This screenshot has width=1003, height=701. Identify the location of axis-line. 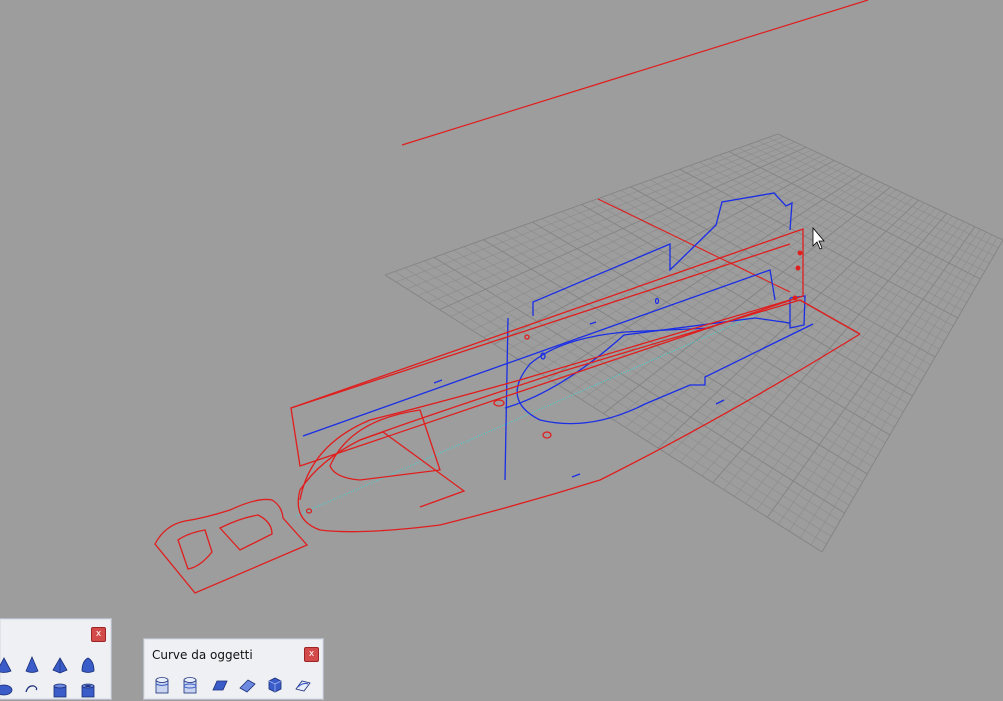
(635, 73).